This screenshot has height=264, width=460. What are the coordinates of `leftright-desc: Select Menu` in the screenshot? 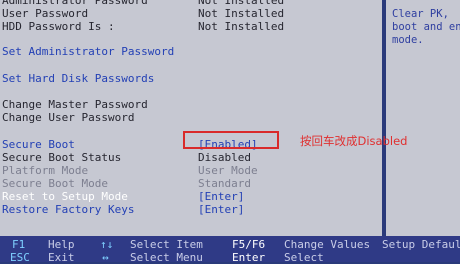 It's located at (166, 257).